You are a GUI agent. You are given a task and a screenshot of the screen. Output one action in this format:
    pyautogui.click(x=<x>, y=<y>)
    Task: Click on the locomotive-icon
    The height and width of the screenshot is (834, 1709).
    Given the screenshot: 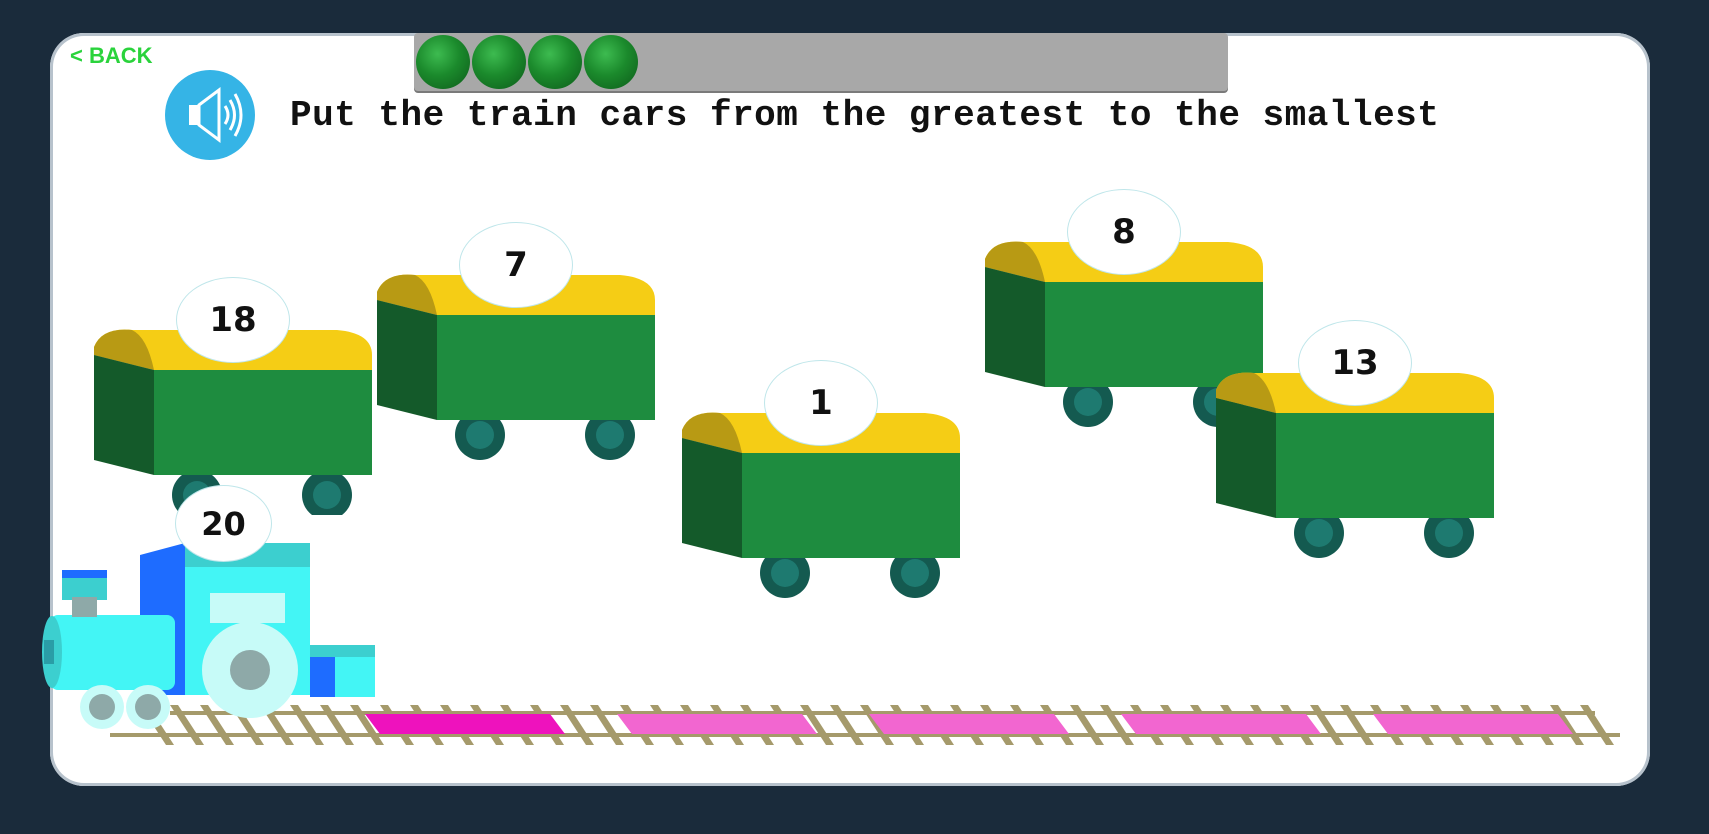 What is the action you would take?
    pyautogui.click(x=208, y=636)
    